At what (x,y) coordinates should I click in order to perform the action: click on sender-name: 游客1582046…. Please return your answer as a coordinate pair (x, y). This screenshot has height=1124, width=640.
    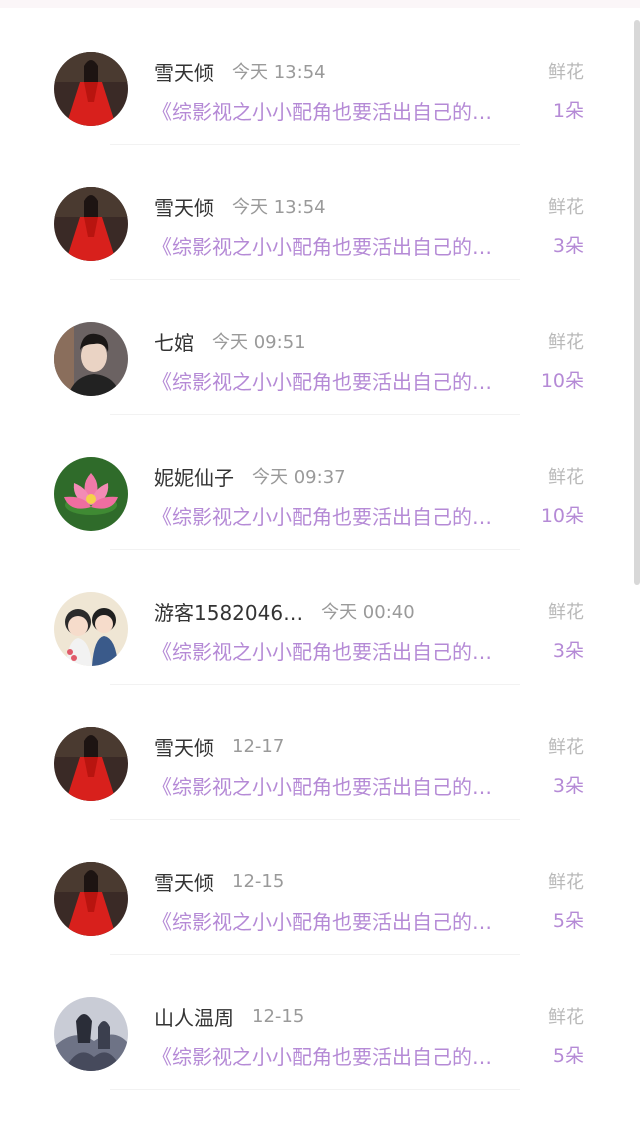
    Looking at the image, I should click on (228, 611).